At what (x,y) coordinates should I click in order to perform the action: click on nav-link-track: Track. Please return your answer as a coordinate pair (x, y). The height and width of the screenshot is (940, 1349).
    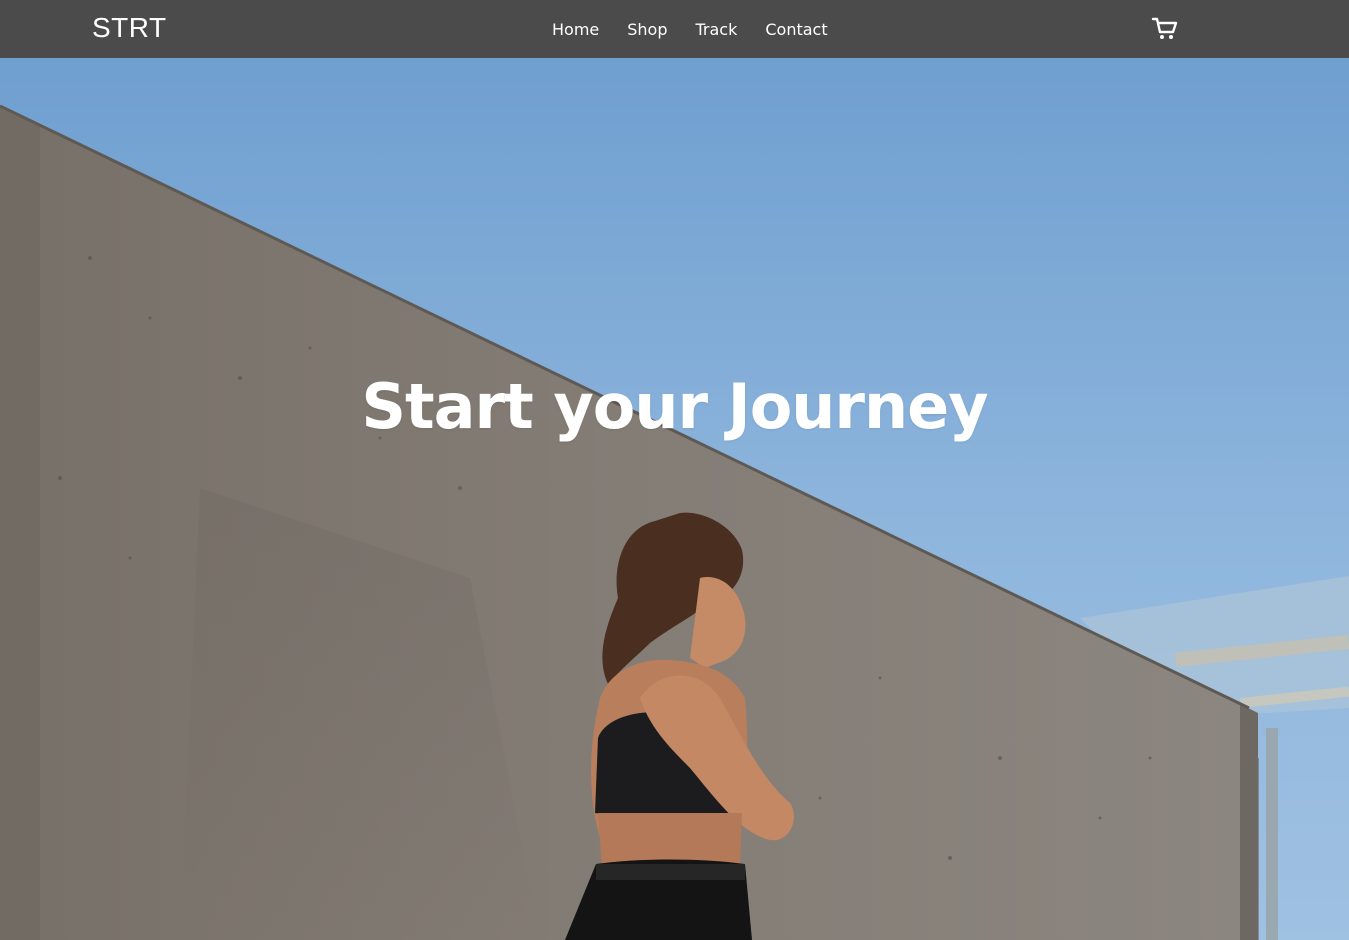
    Looking at the image, I should click on (717, 29).